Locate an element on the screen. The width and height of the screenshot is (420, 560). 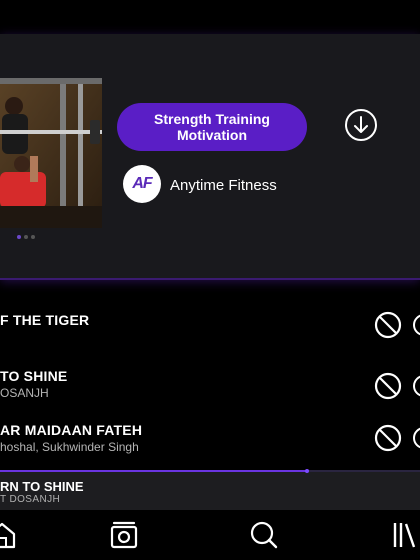
track-title: AR MAIDAAN FATEH is located at coordinates (71, 430).